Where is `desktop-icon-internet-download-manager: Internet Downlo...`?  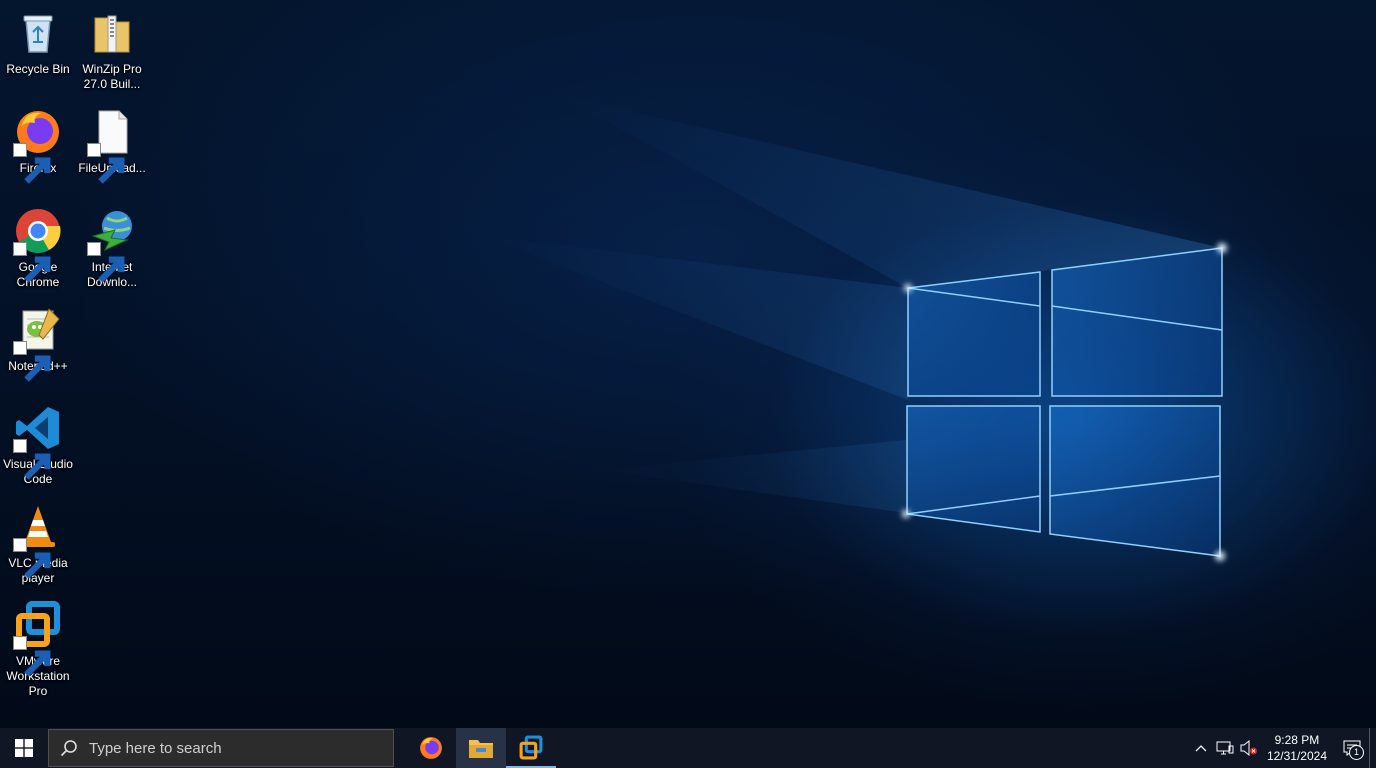 desktop-icon-internet-download-manager: Internet Downlo... is located at coordinates (112, 248).